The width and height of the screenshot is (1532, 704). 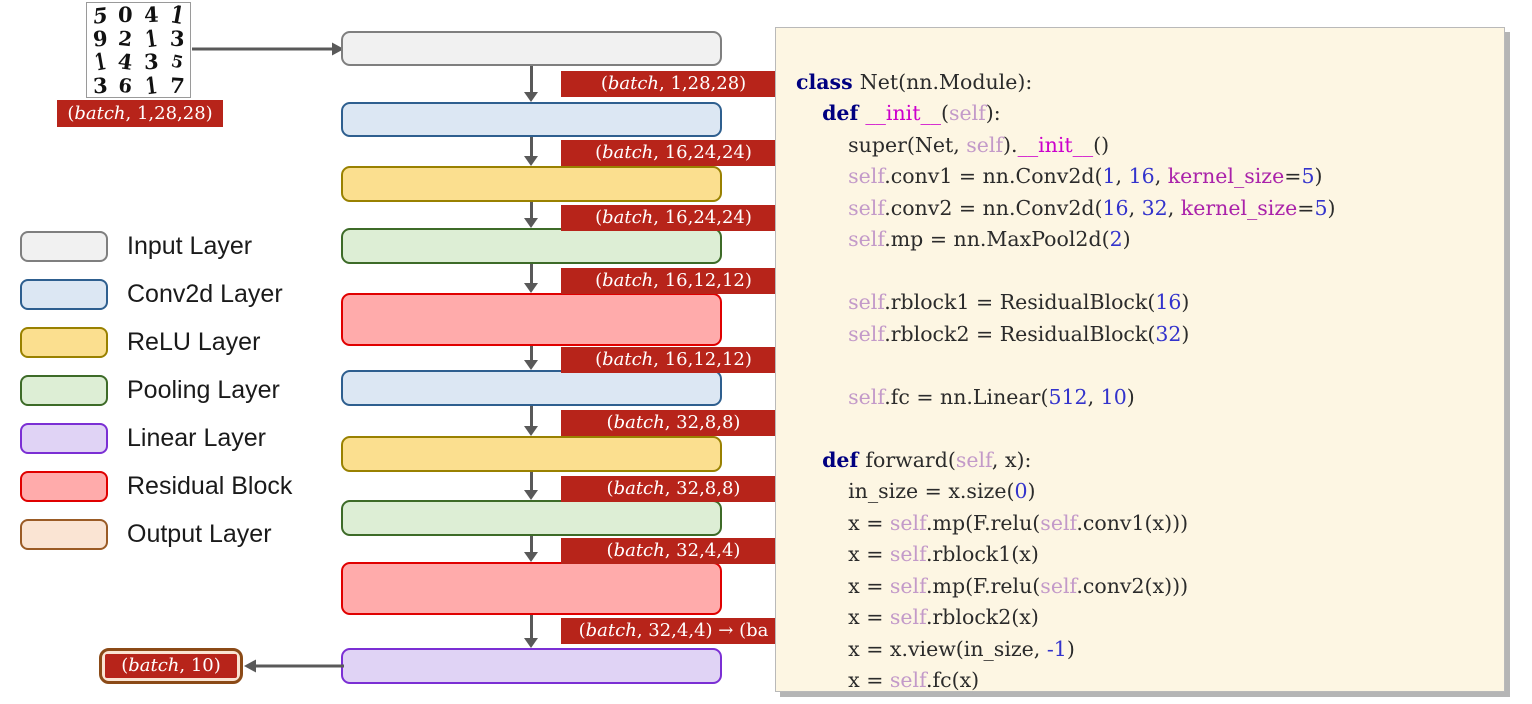 What do you see at coordinates (196, 437) in the screenshot?
I see `legend-label: Linear Layer` at bounding box center [196, 437].